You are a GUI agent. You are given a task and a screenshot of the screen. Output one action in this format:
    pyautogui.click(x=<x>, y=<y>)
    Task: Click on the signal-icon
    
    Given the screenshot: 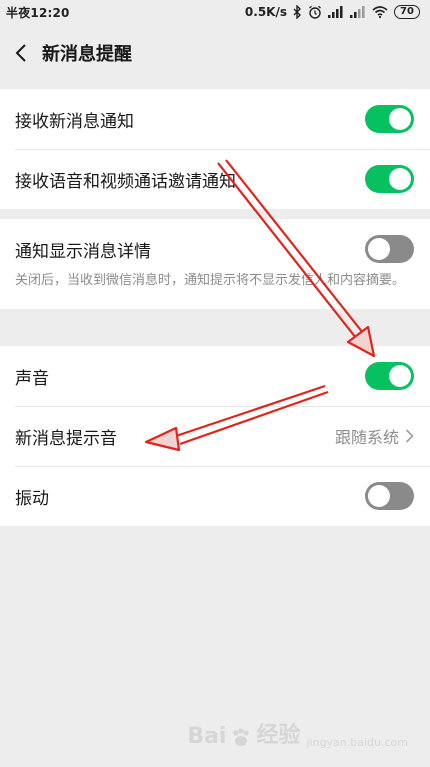 What is the action you would take?
    pyautogui.click(x=336, y=12)
    